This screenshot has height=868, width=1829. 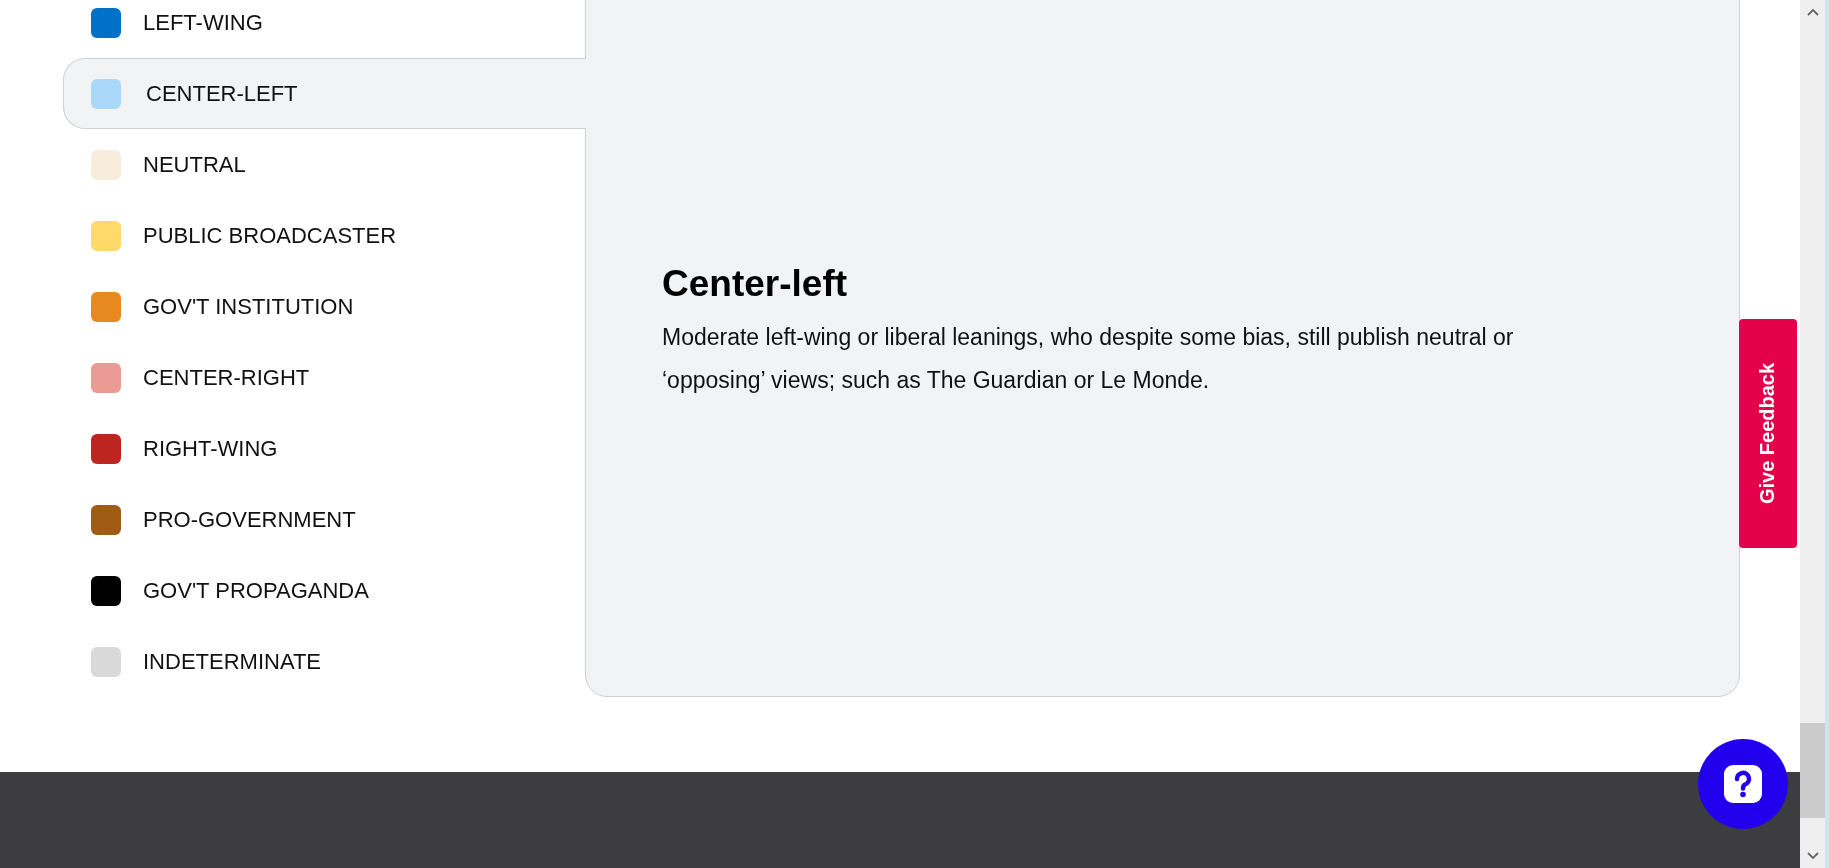 What do you see at coordinates (324, 448) in the screenshot?
I see `legend-item: RIGHT-WING` at bounding box center [324, 448].